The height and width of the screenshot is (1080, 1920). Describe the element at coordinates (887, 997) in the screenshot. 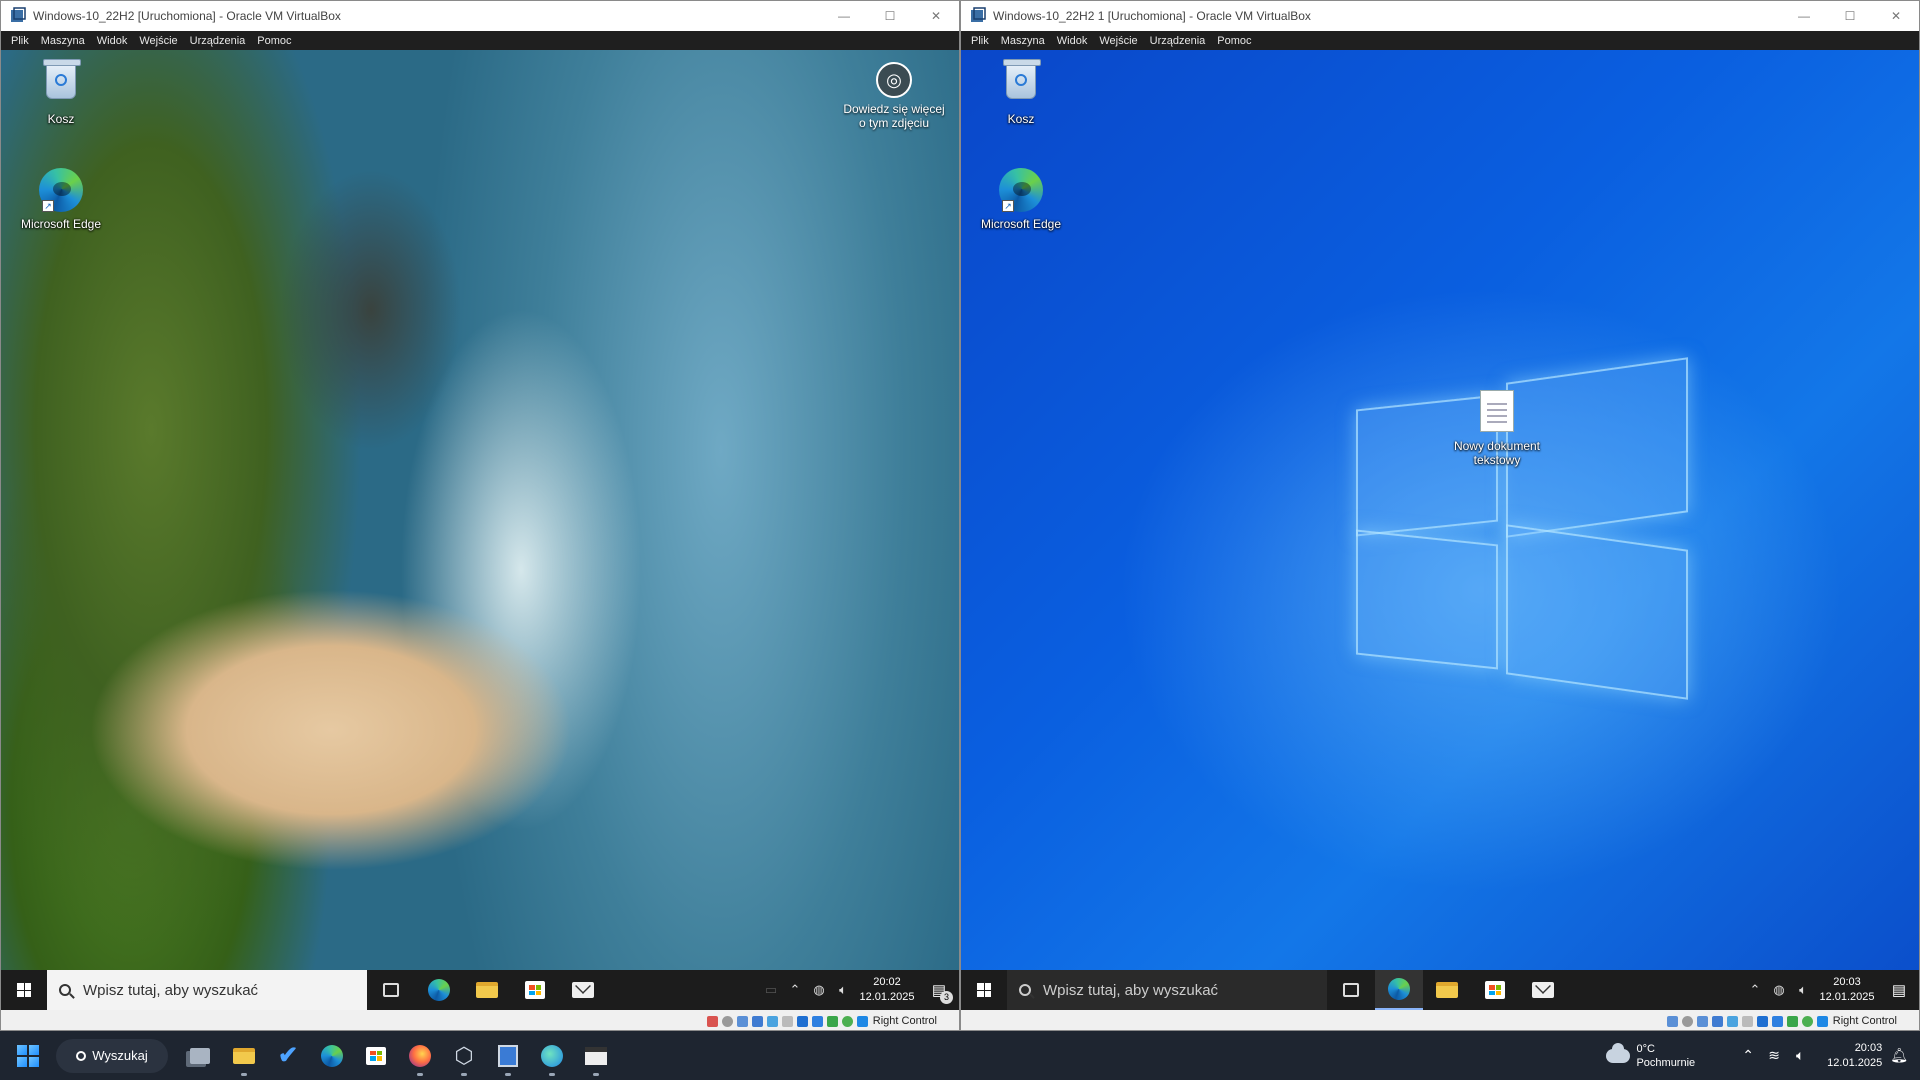

I see `clock-date: 12.01.2025` at that location.